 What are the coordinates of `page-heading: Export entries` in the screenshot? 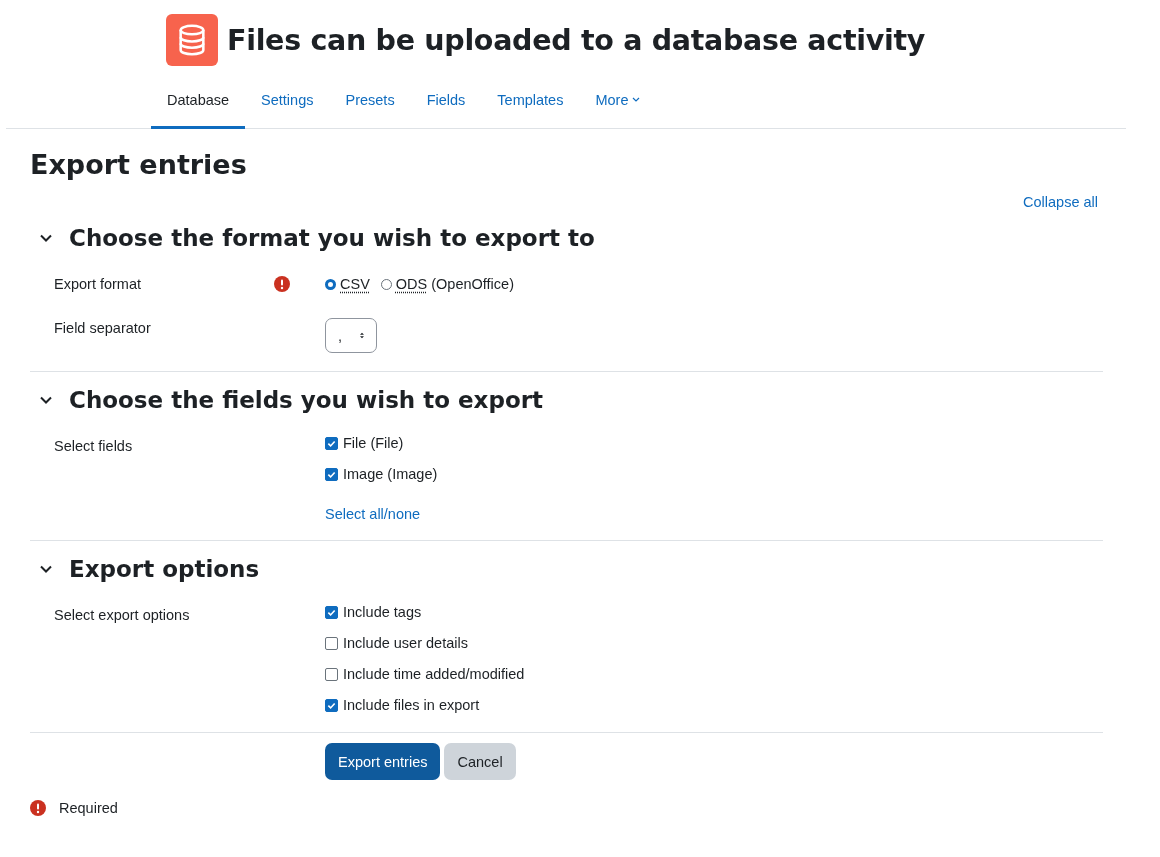 It's located at (139, 164).